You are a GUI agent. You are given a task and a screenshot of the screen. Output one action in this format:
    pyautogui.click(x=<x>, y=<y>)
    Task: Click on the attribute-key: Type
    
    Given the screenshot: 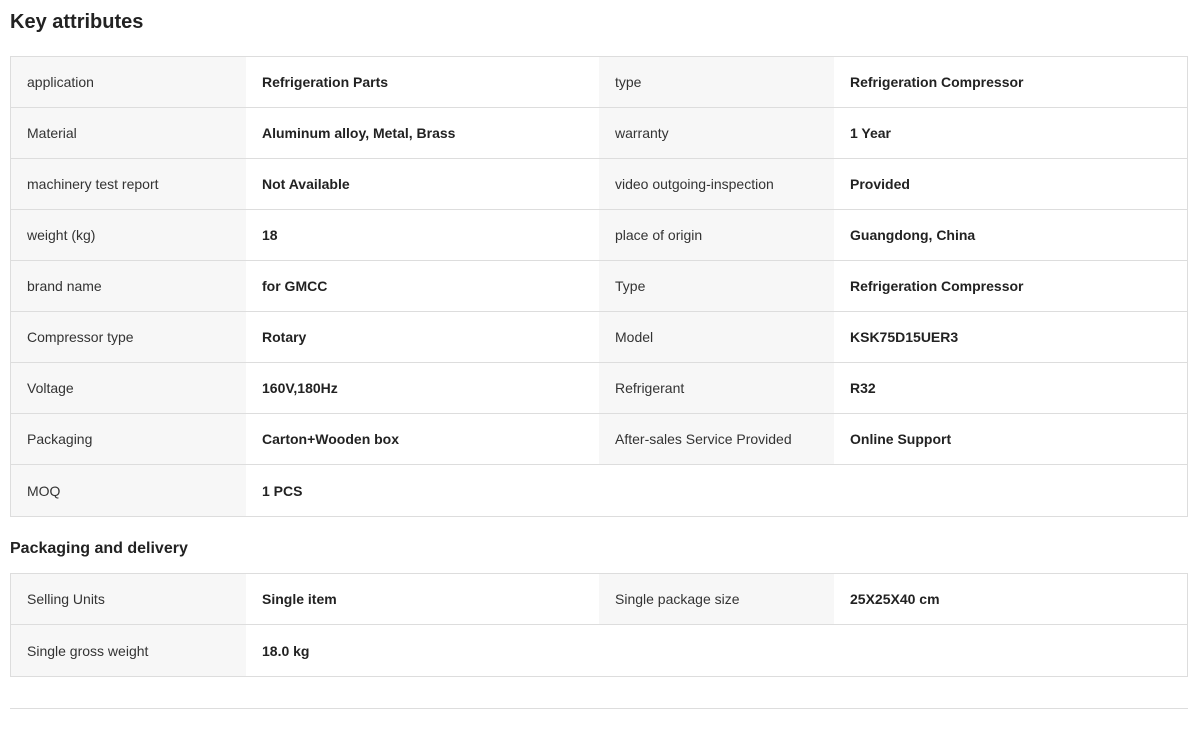 What is the action you would take?
    pyautogui.click(x=716, y=286)
    